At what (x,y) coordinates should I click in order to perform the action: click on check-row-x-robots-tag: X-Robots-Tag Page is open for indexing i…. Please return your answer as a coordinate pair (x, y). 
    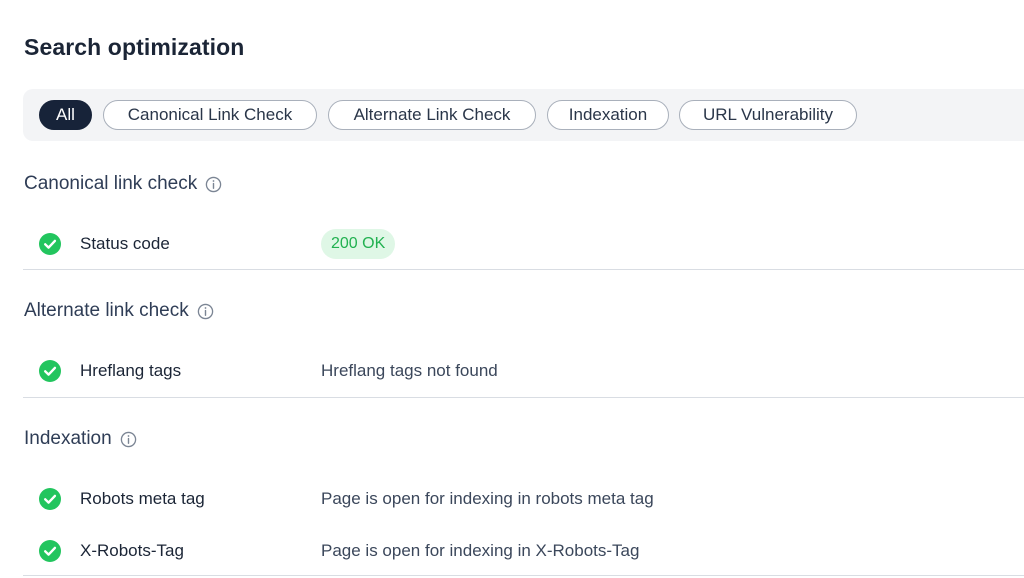
    Looking at the image, I should click on (523, 551).